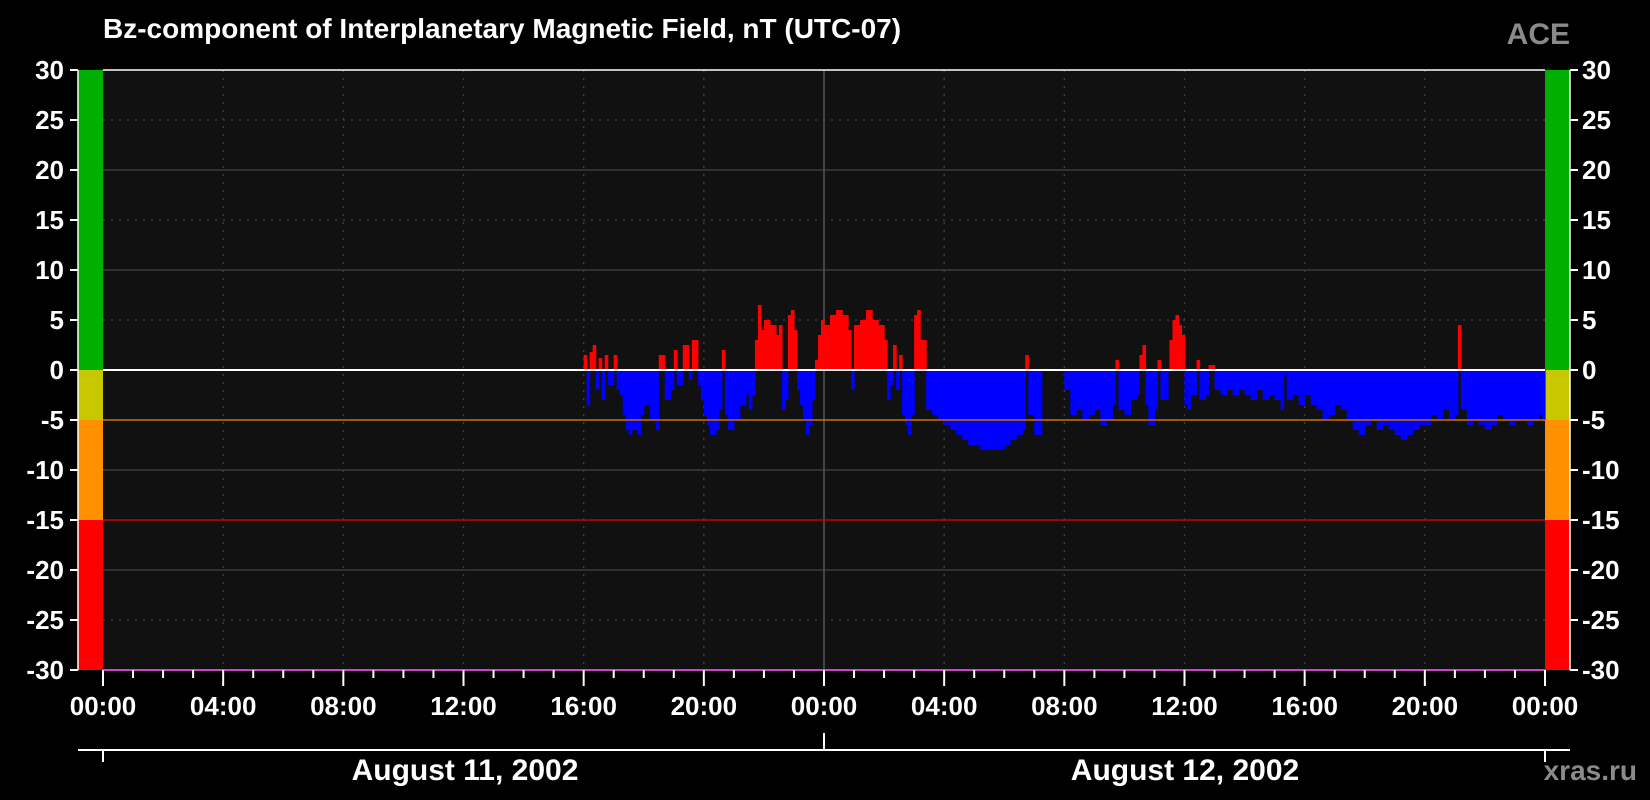 This screenshot has height=800, width=1650. I want to click on x-tick-label: 12:00, so click(463, 706).